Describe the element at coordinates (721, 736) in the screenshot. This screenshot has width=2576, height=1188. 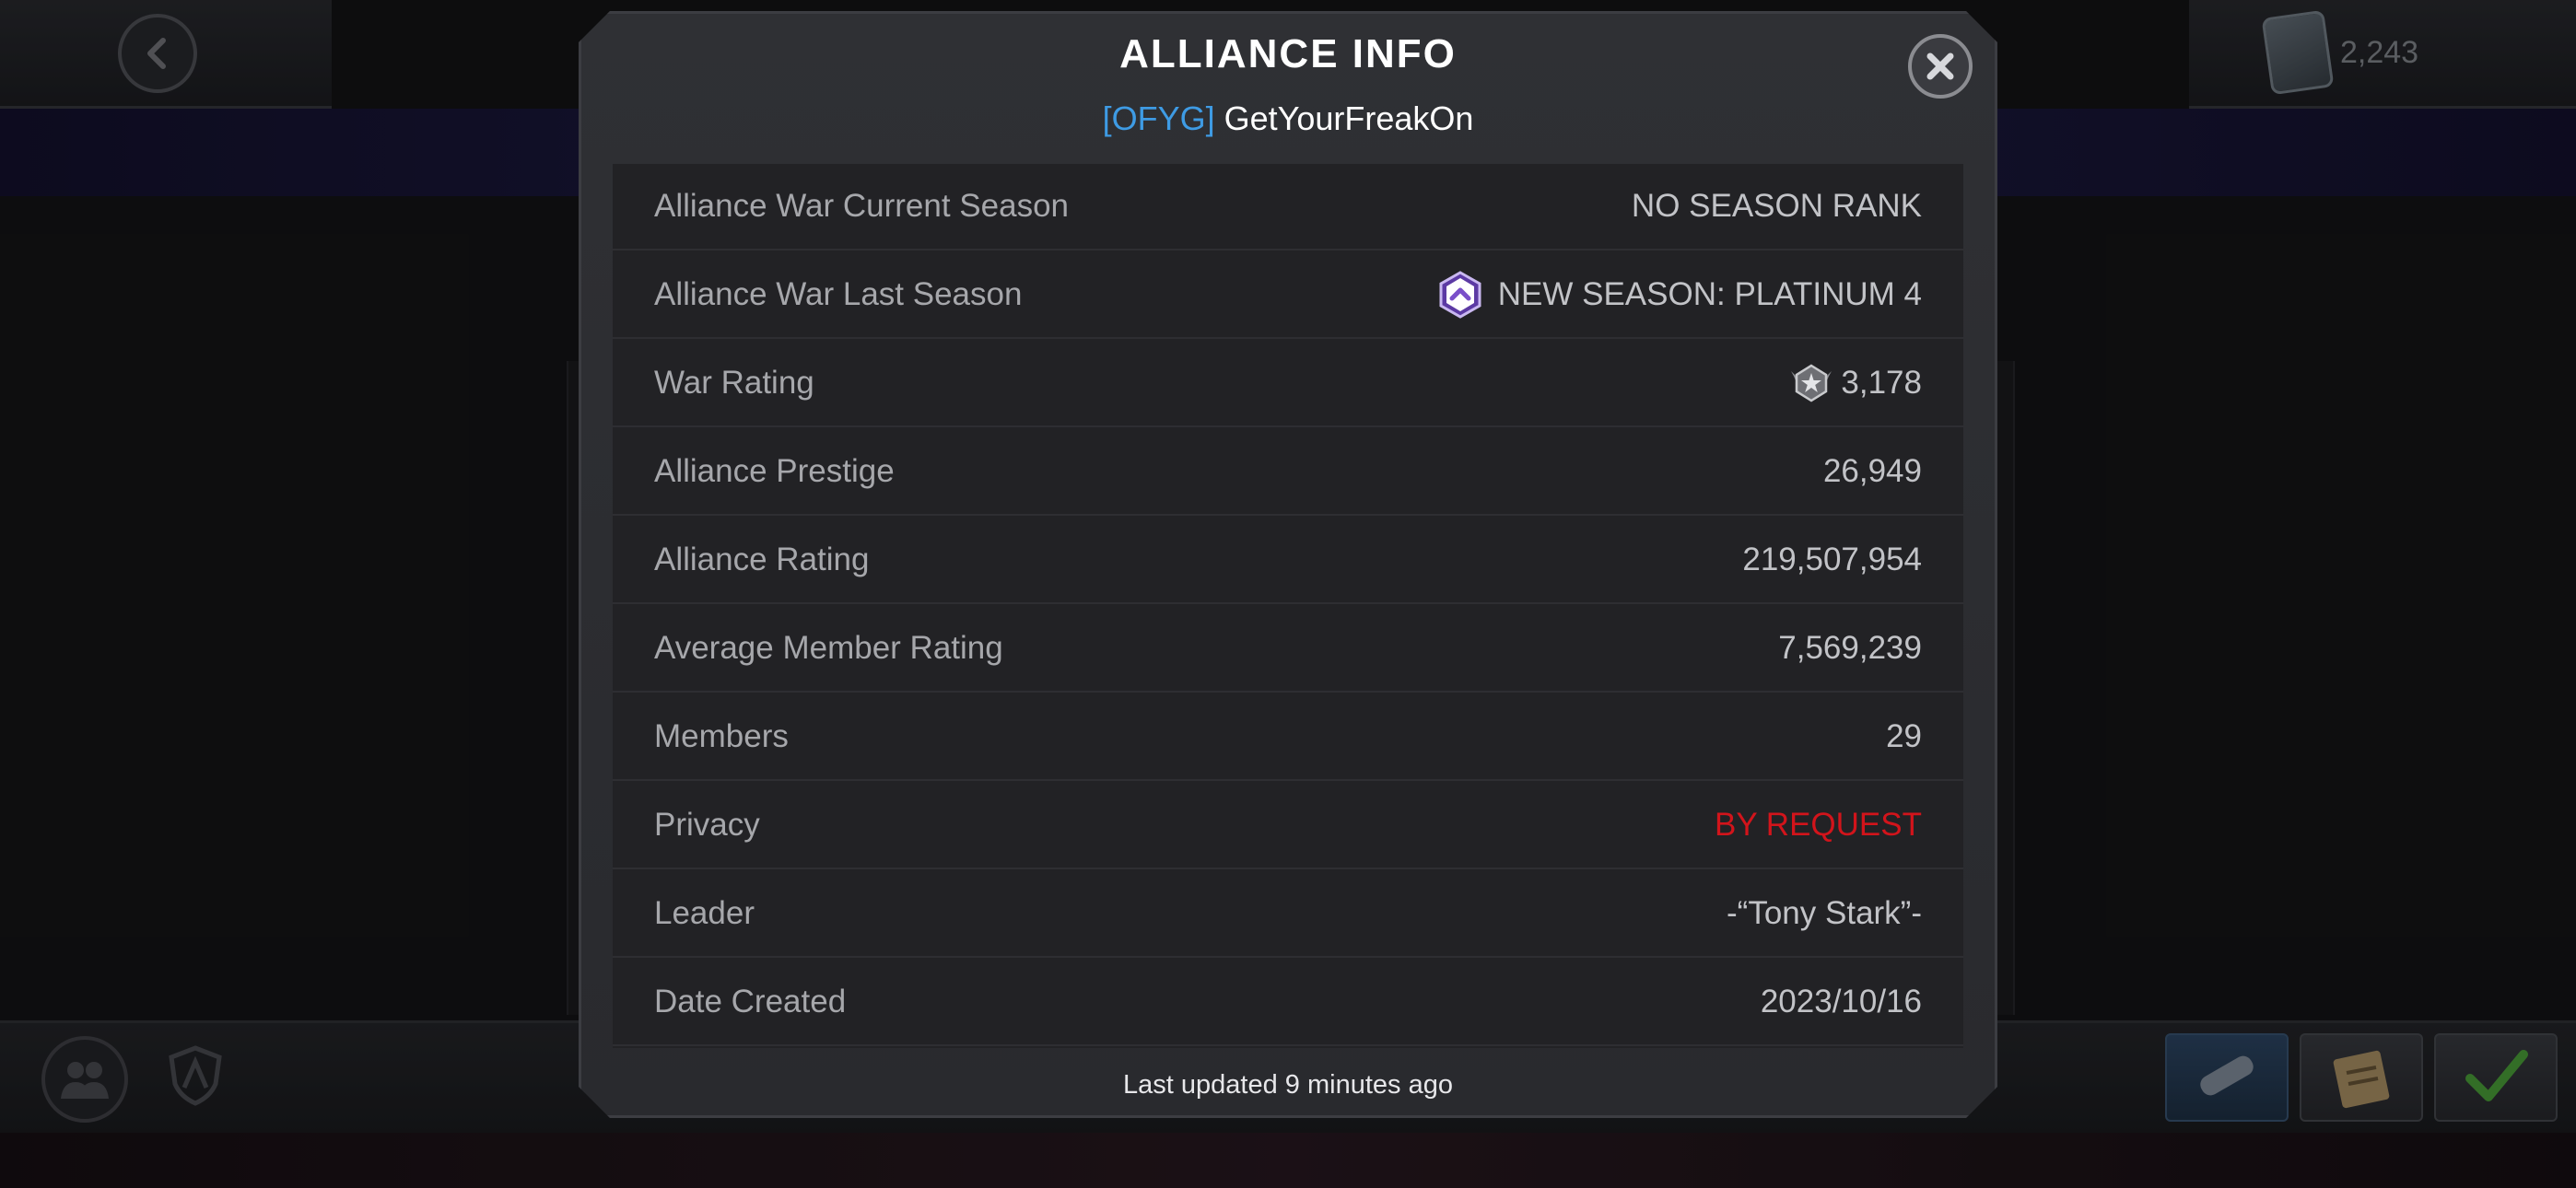
I see `row-label: Members` at that location.